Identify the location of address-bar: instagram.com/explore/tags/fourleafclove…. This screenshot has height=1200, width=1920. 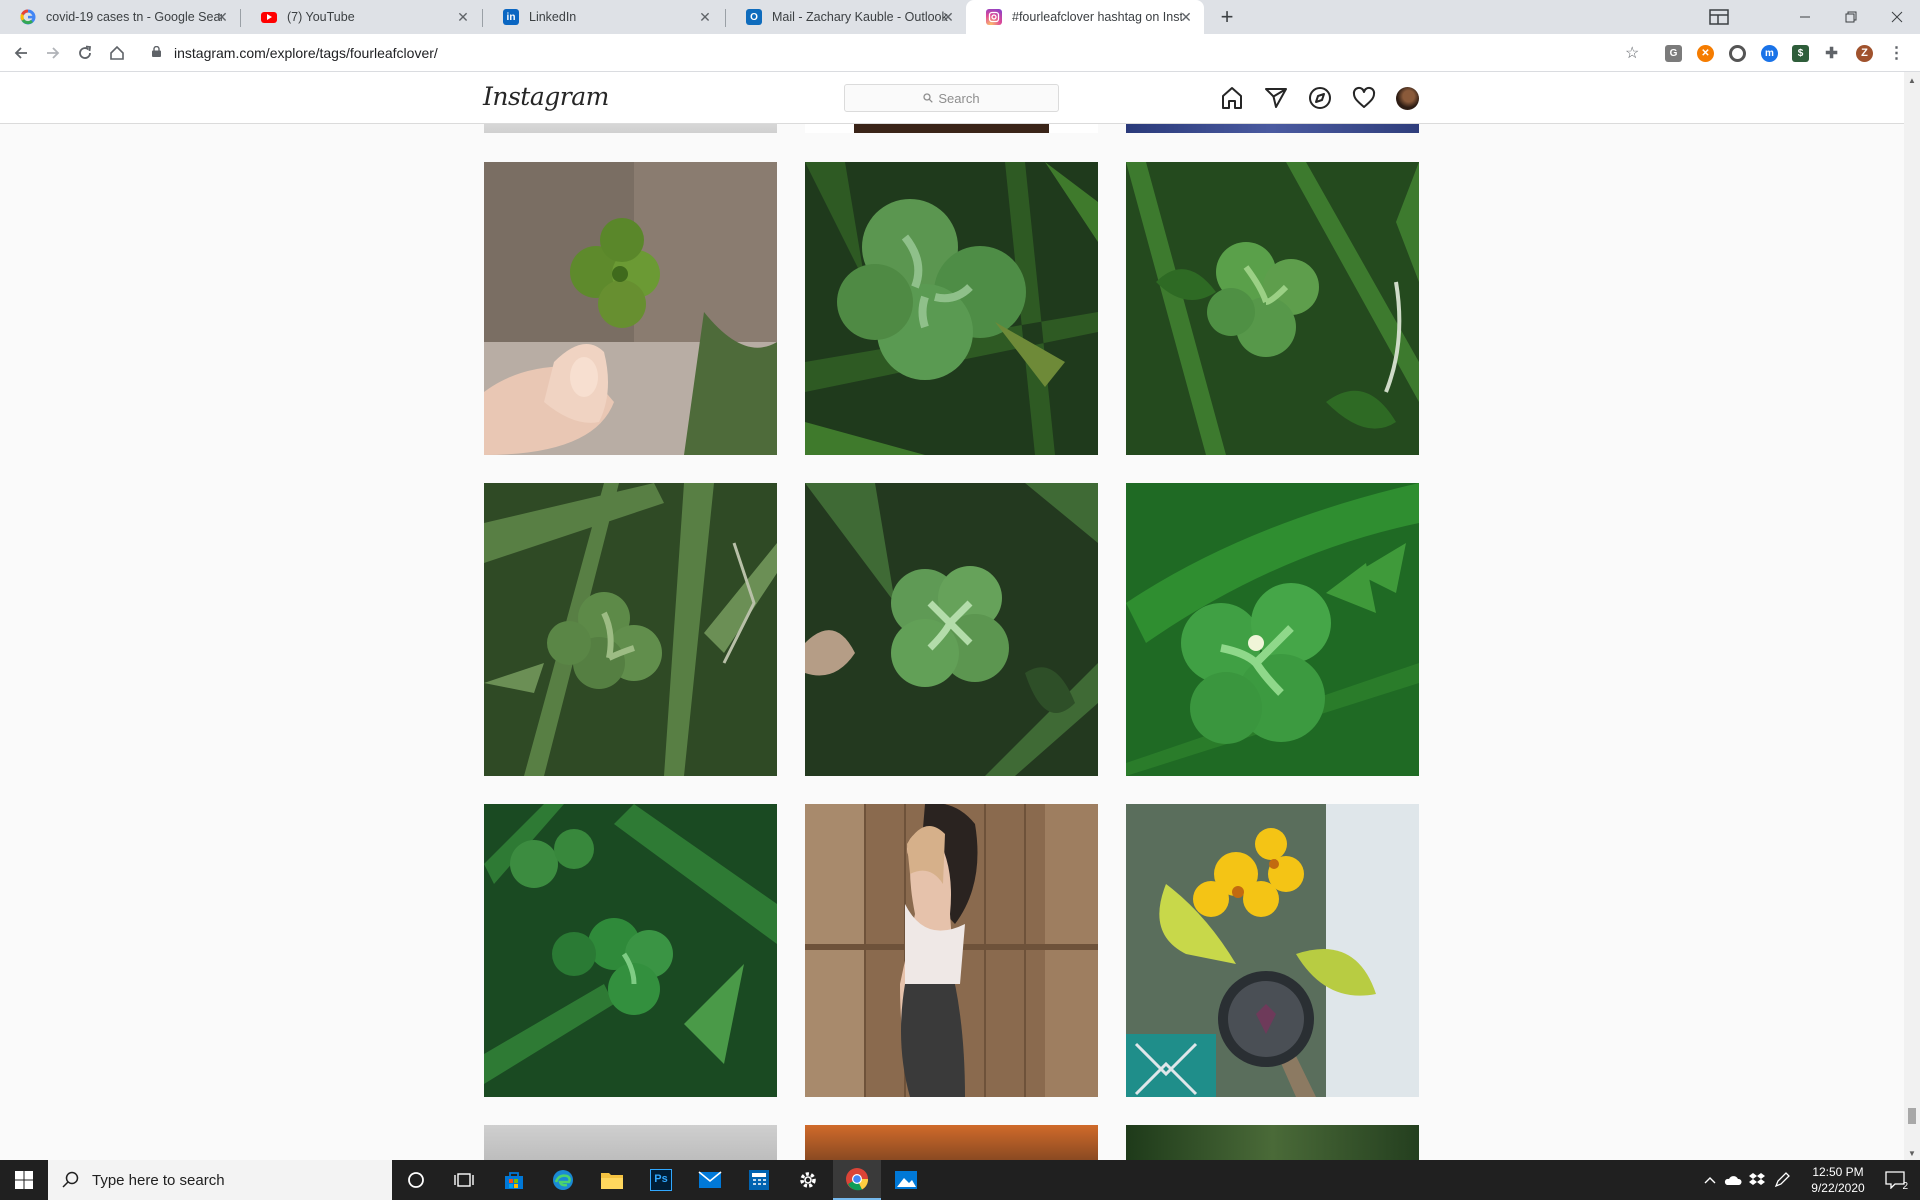
(920, 53).